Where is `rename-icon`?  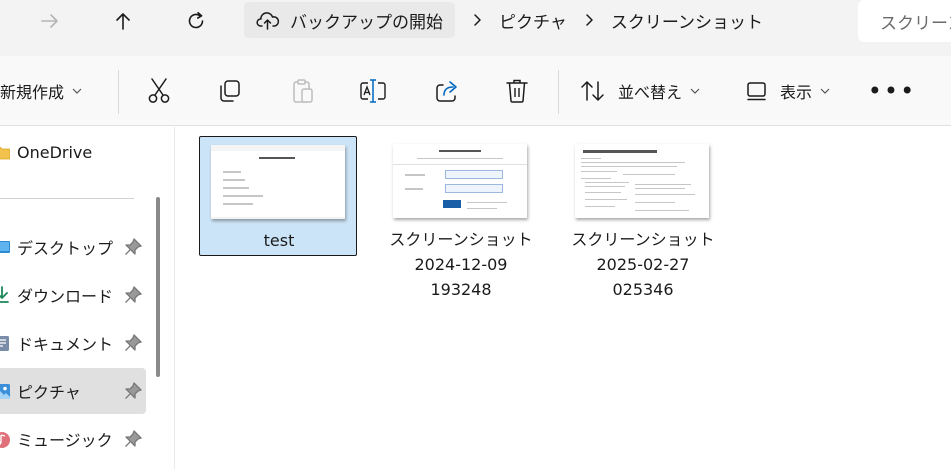 rename-icon is located at coordinates (373, 91).